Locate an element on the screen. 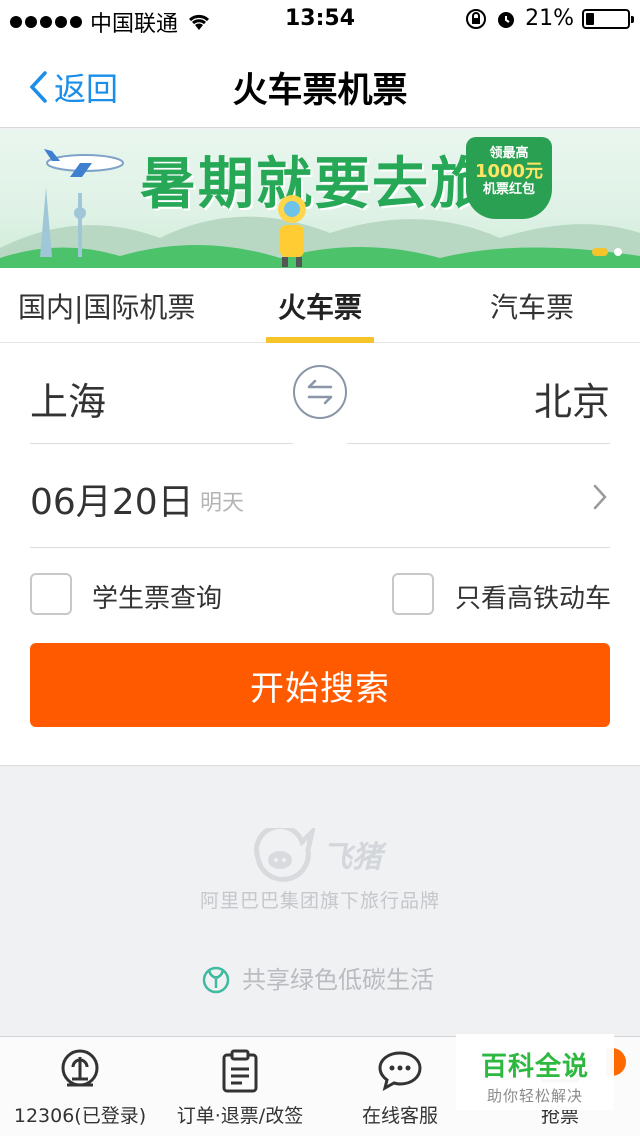  swap-cities-button is located at coordinates (320, 392).